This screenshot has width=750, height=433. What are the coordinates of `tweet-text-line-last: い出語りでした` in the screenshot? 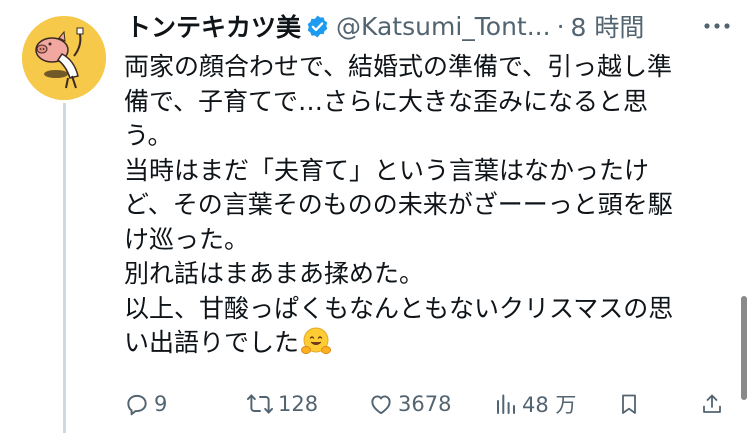 It's located at (424, 343).